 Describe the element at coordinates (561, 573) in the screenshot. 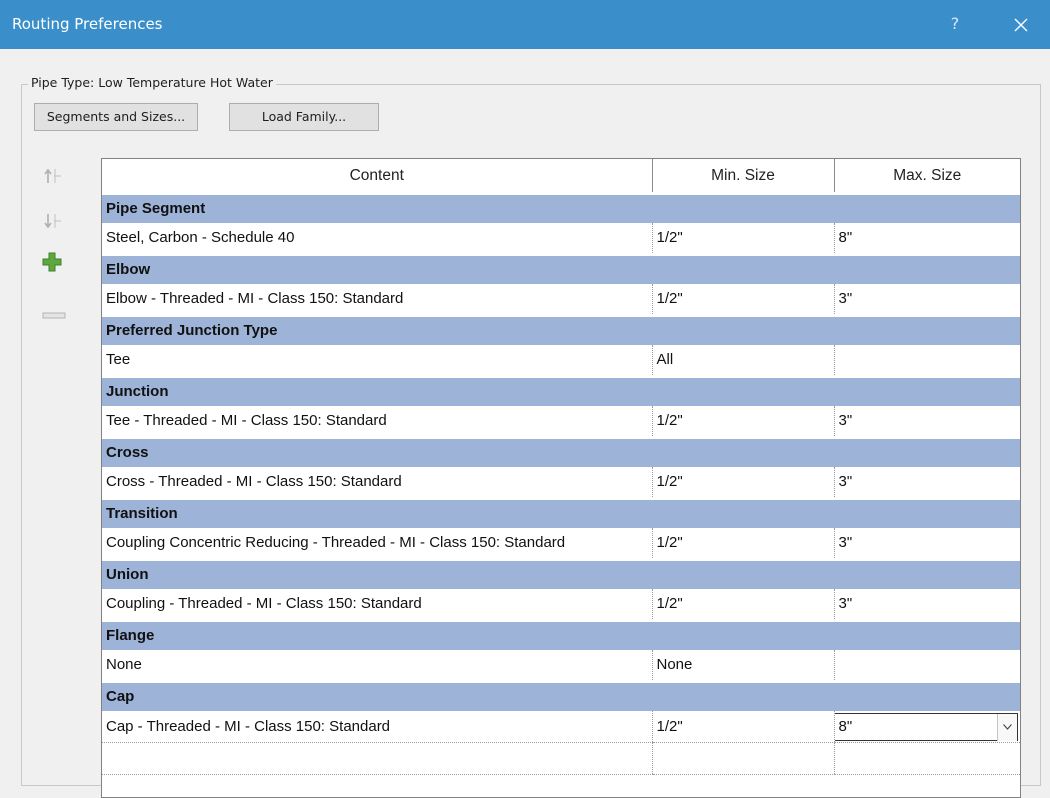

I see `category-header: Union` at that location.